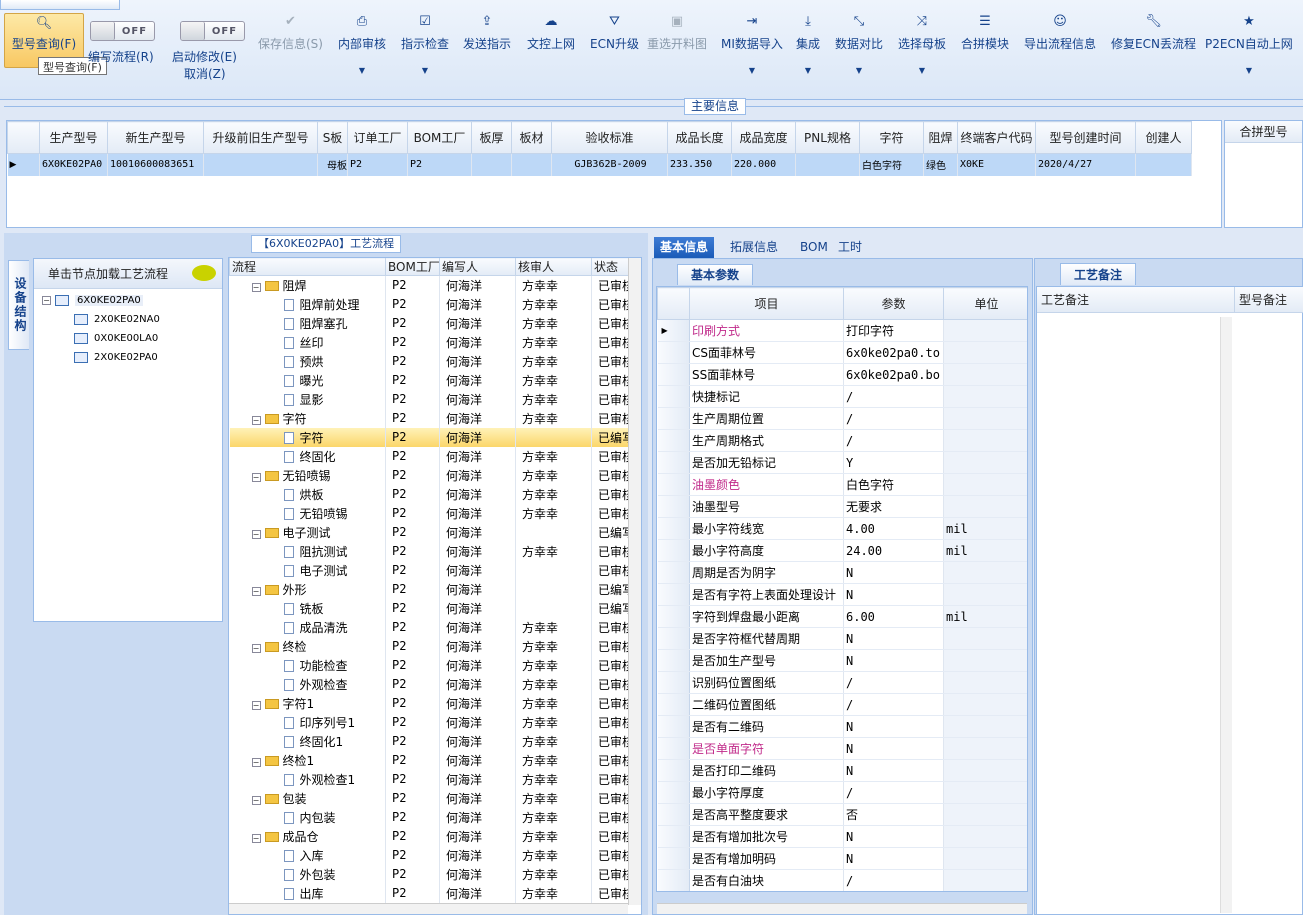 The height and width of the screenshot is (915, 1303). Describe the element at coordinates (1153, 33) in the screenshot. I see `fix-ecn-button: 🔧︎ 修复ECN丢流程` at that location.